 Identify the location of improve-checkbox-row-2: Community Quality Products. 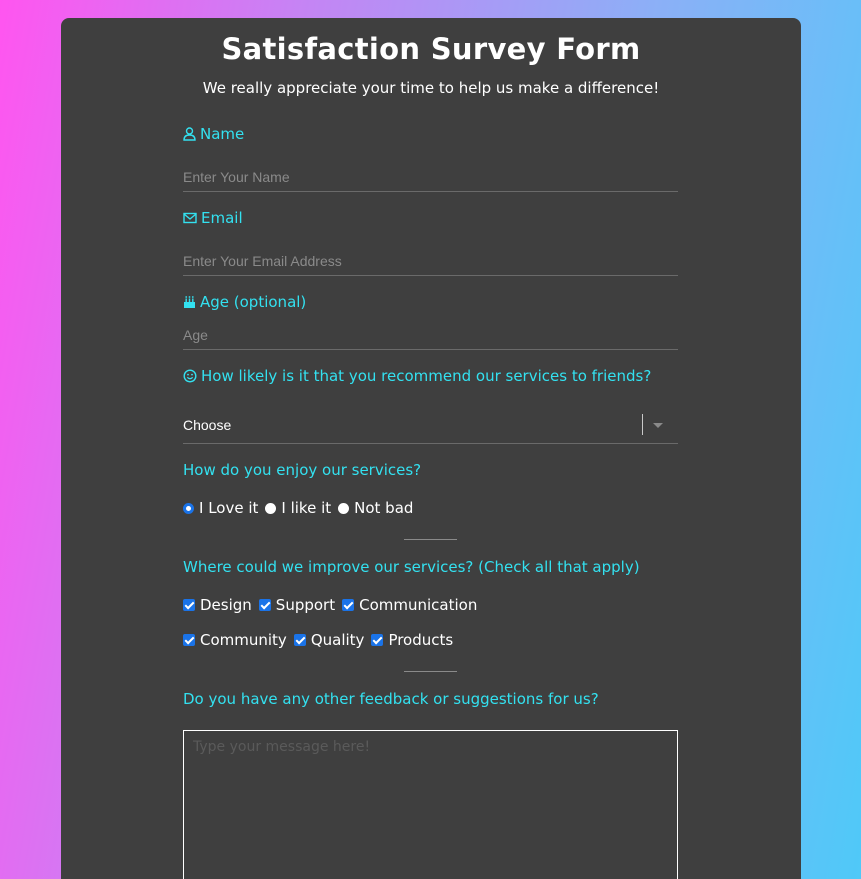
(321, 640).